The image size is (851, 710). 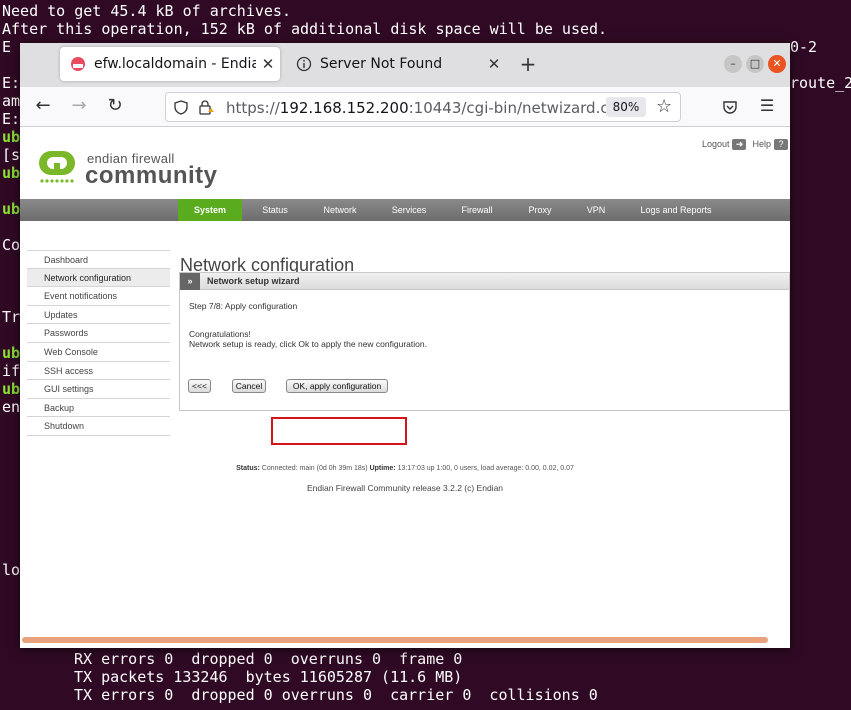 I want to click on status-label: Status:, so click(x=248, y=468).